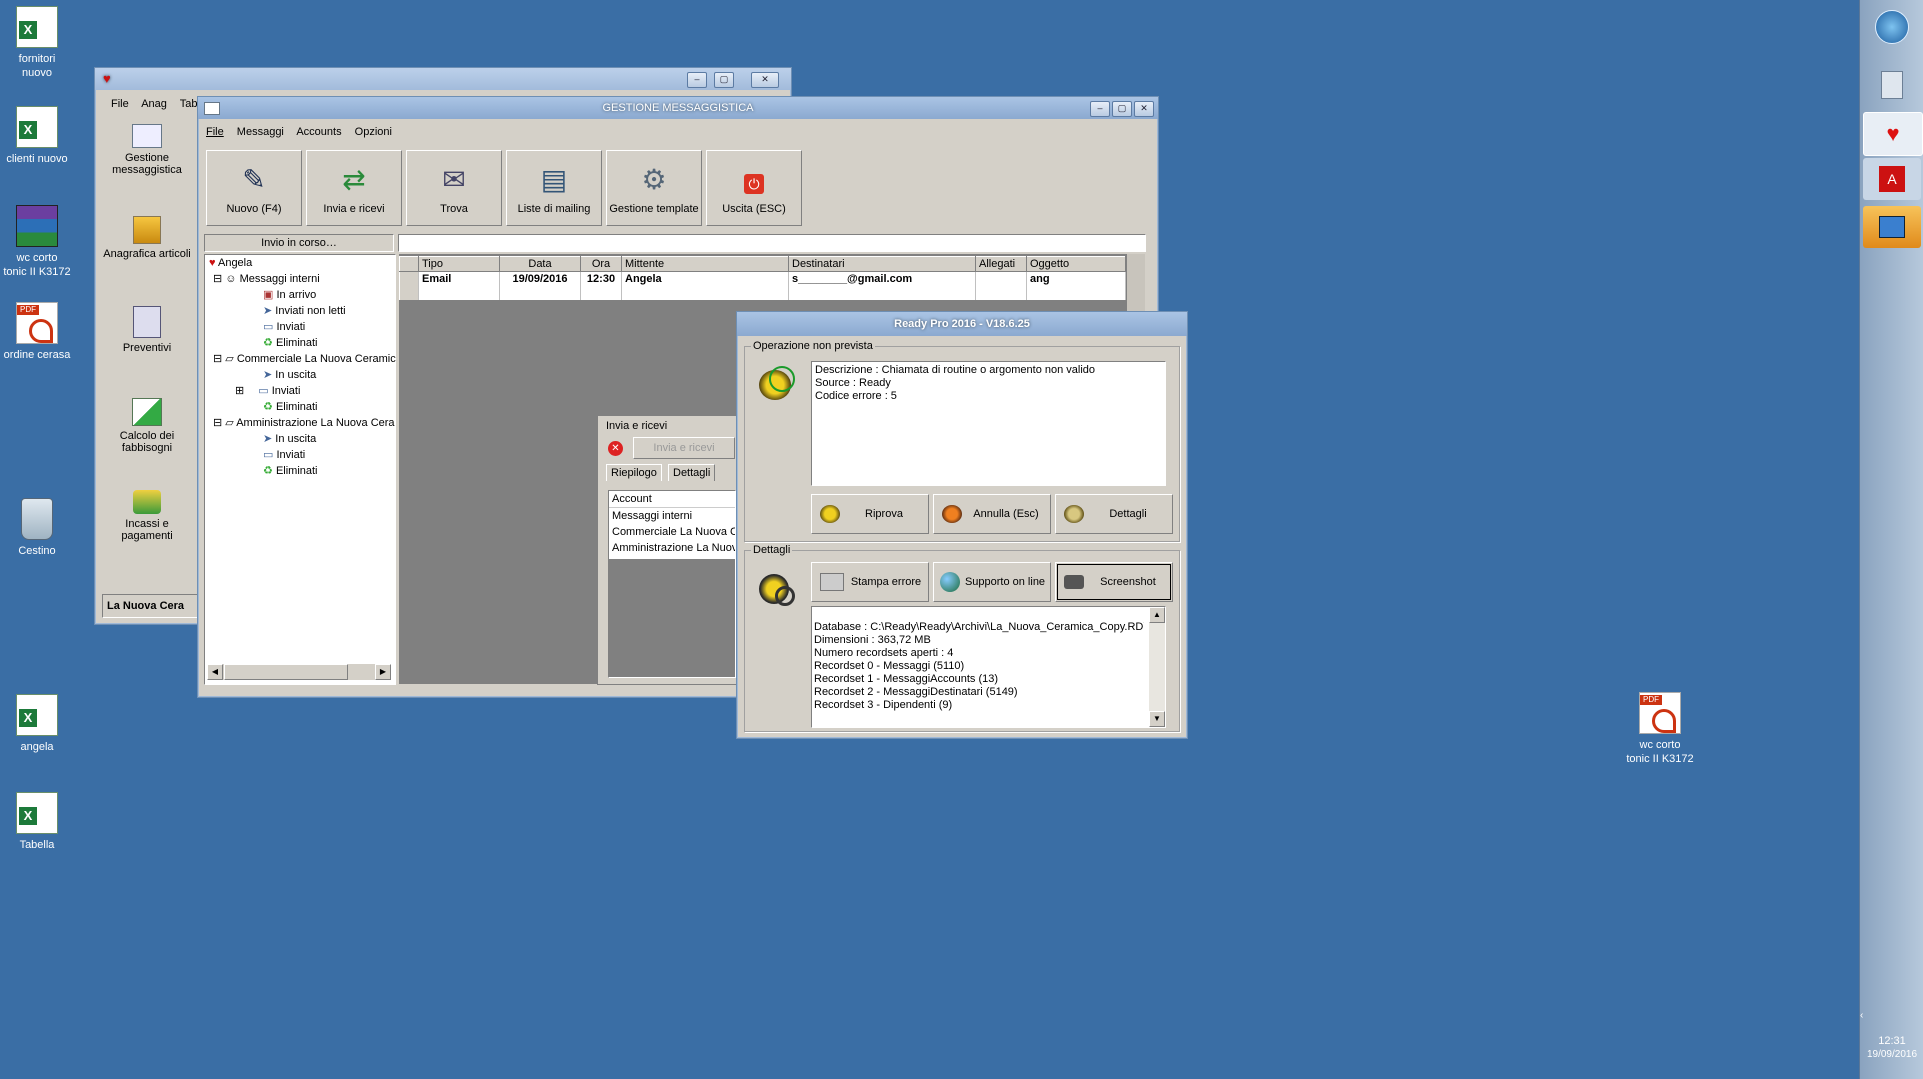 The height and width of the screenshot is (1079, 1923). I want to click on tree-item: ⊞ ▭ Inviati, so click(300, 391).